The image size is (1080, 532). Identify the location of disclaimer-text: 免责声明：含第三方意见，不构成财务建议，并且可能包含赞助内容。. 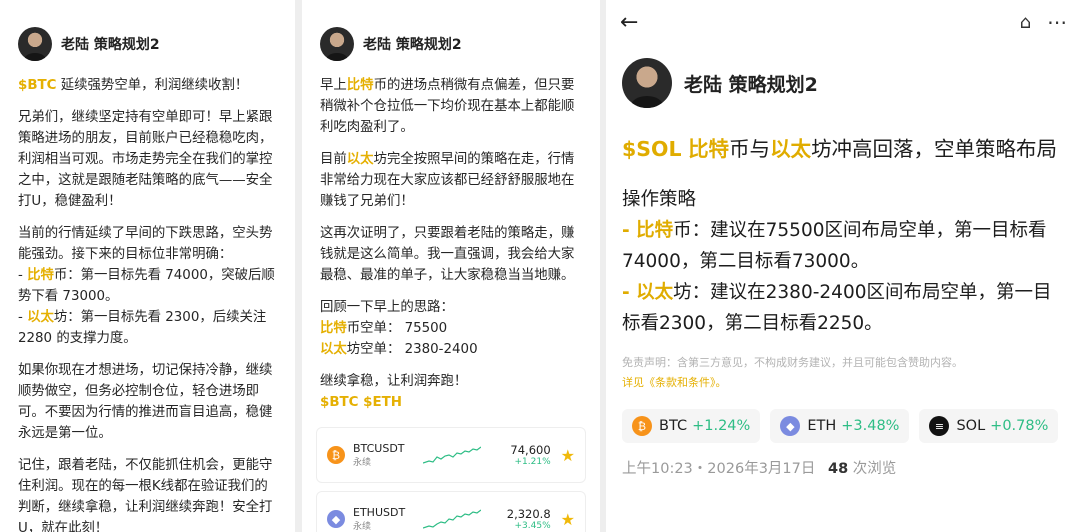
(792, 362).